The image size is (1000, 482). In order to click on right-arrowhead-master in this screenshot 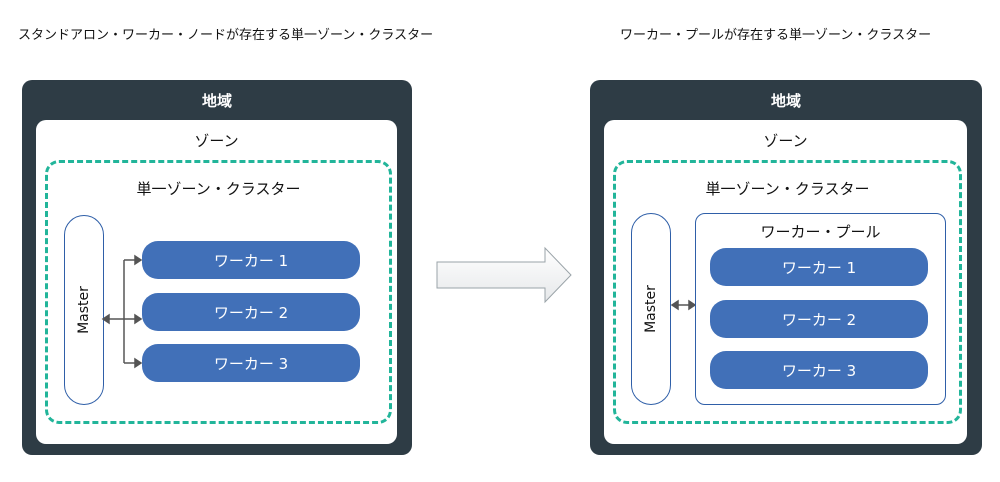, I will do `click(674, 305)`.